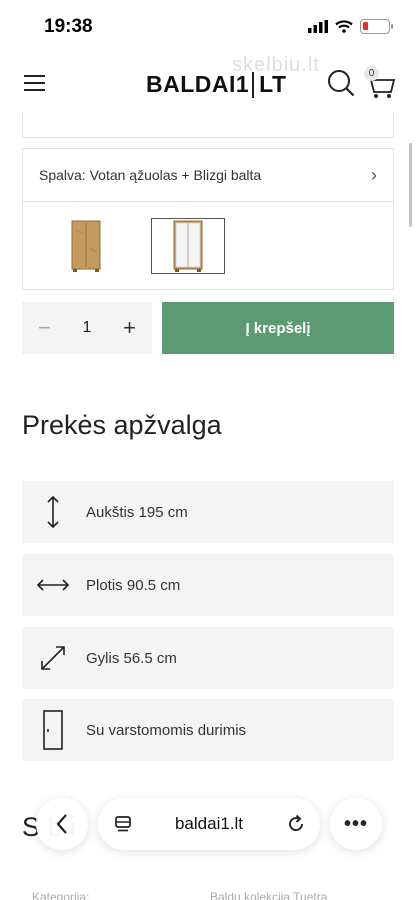 Image resolution: width=416 pixels, height=900 pixels. What do you see at coordinates (133, 585) in the screenshot?
I see `feature-width-label: Plotis 90.5 cm` at bounding box center [133, 585].